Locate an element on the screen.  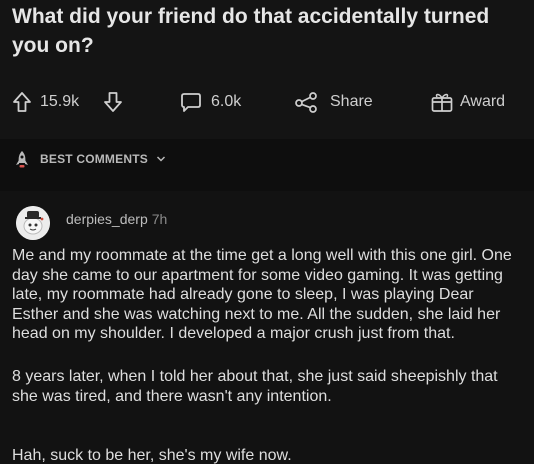
comment-count-label: 6.0k is located at coordinates (226, 101).